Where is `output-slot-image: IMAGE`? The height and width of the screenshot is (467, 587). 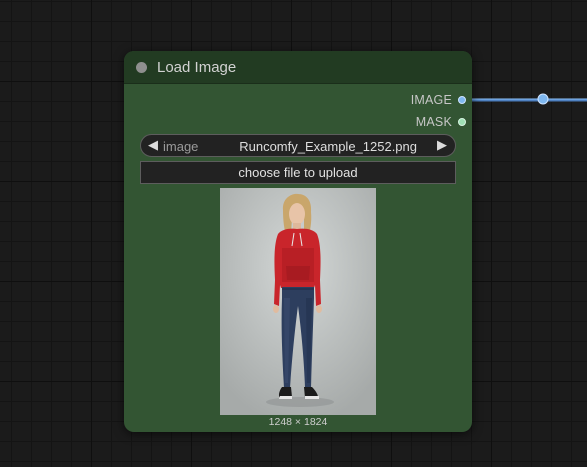 output-slot-image: IMAGE is located at coordinates (438, 100).